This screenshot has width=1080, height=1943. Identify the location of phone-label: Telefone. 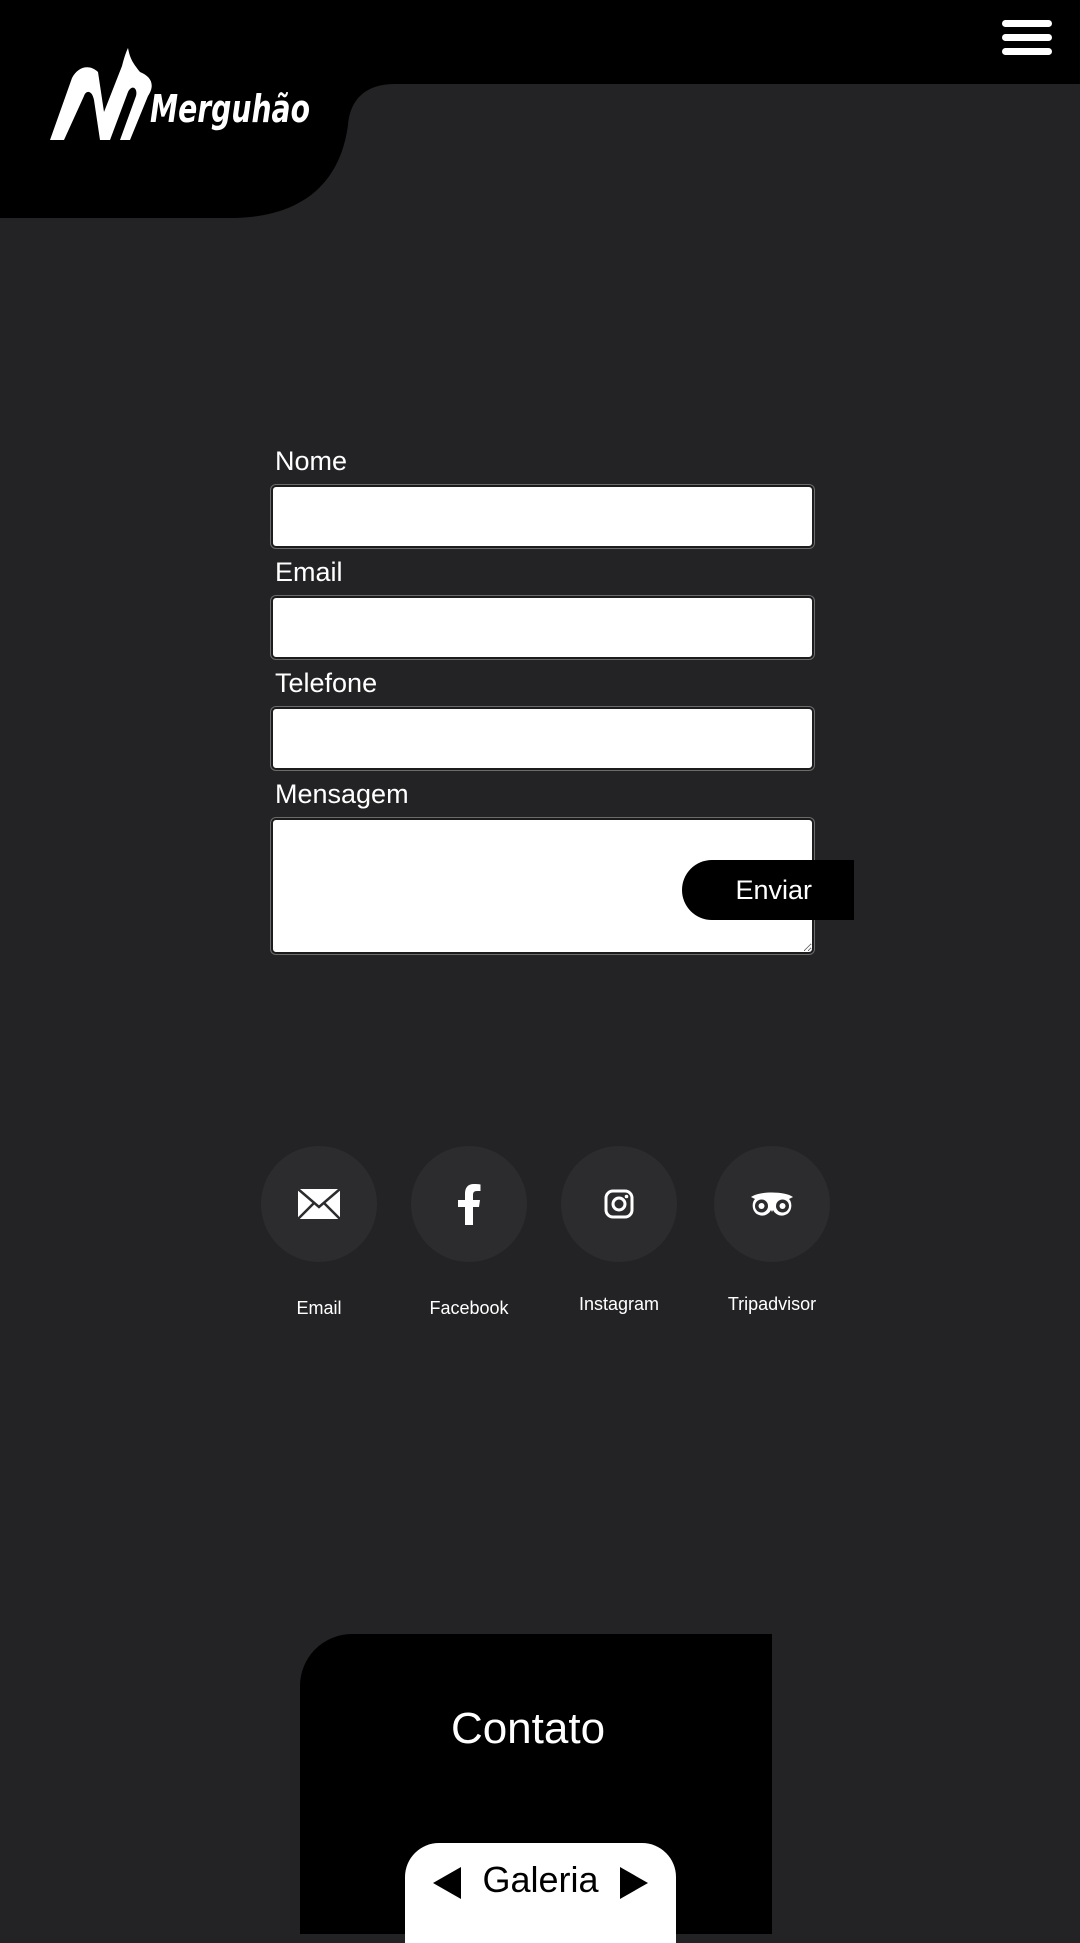
(326, 683).